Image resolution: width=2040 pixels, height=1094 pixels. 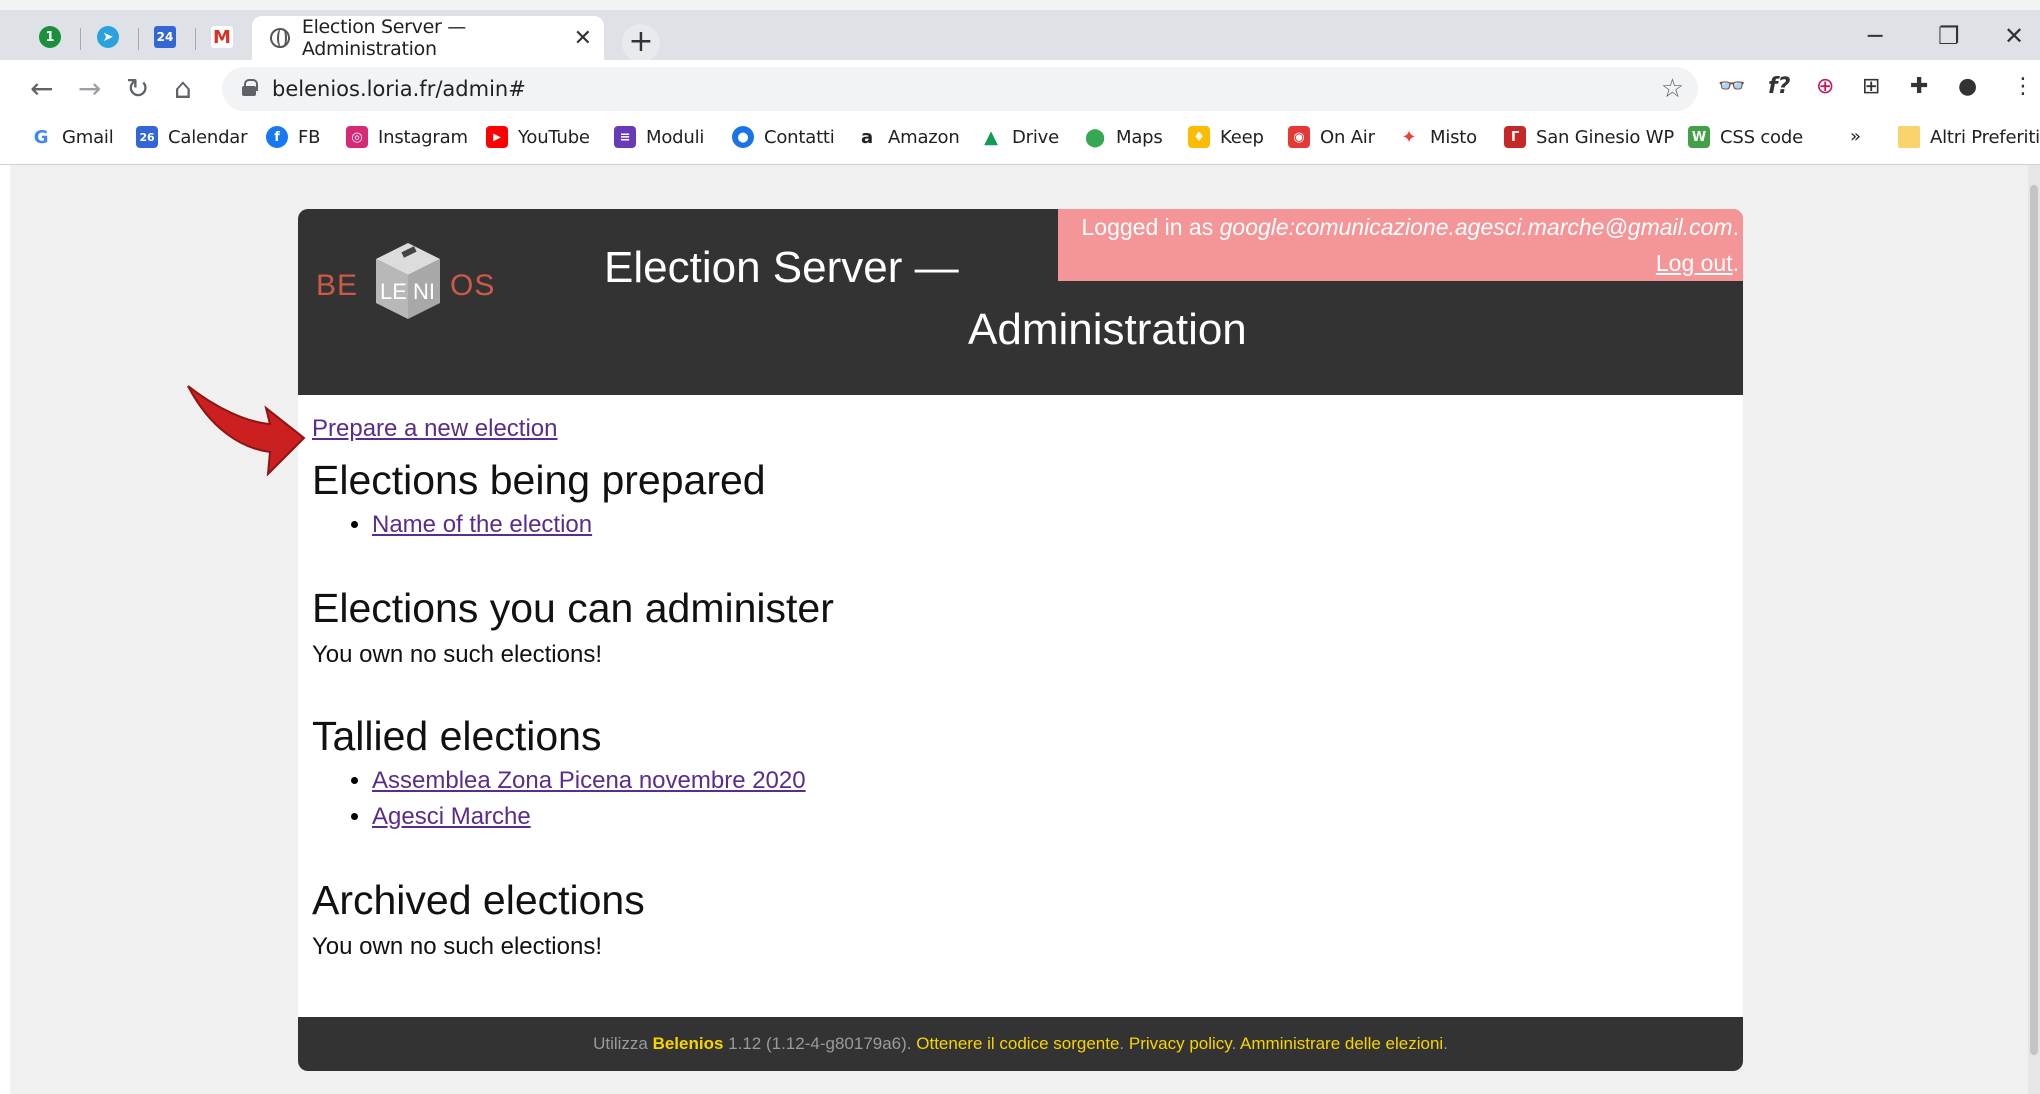 What do you see at coordinates (1180, 1043) in the screenshot?
I see `privacy-policy-link: Privacy policy` at bounding box center [1180, 1043].